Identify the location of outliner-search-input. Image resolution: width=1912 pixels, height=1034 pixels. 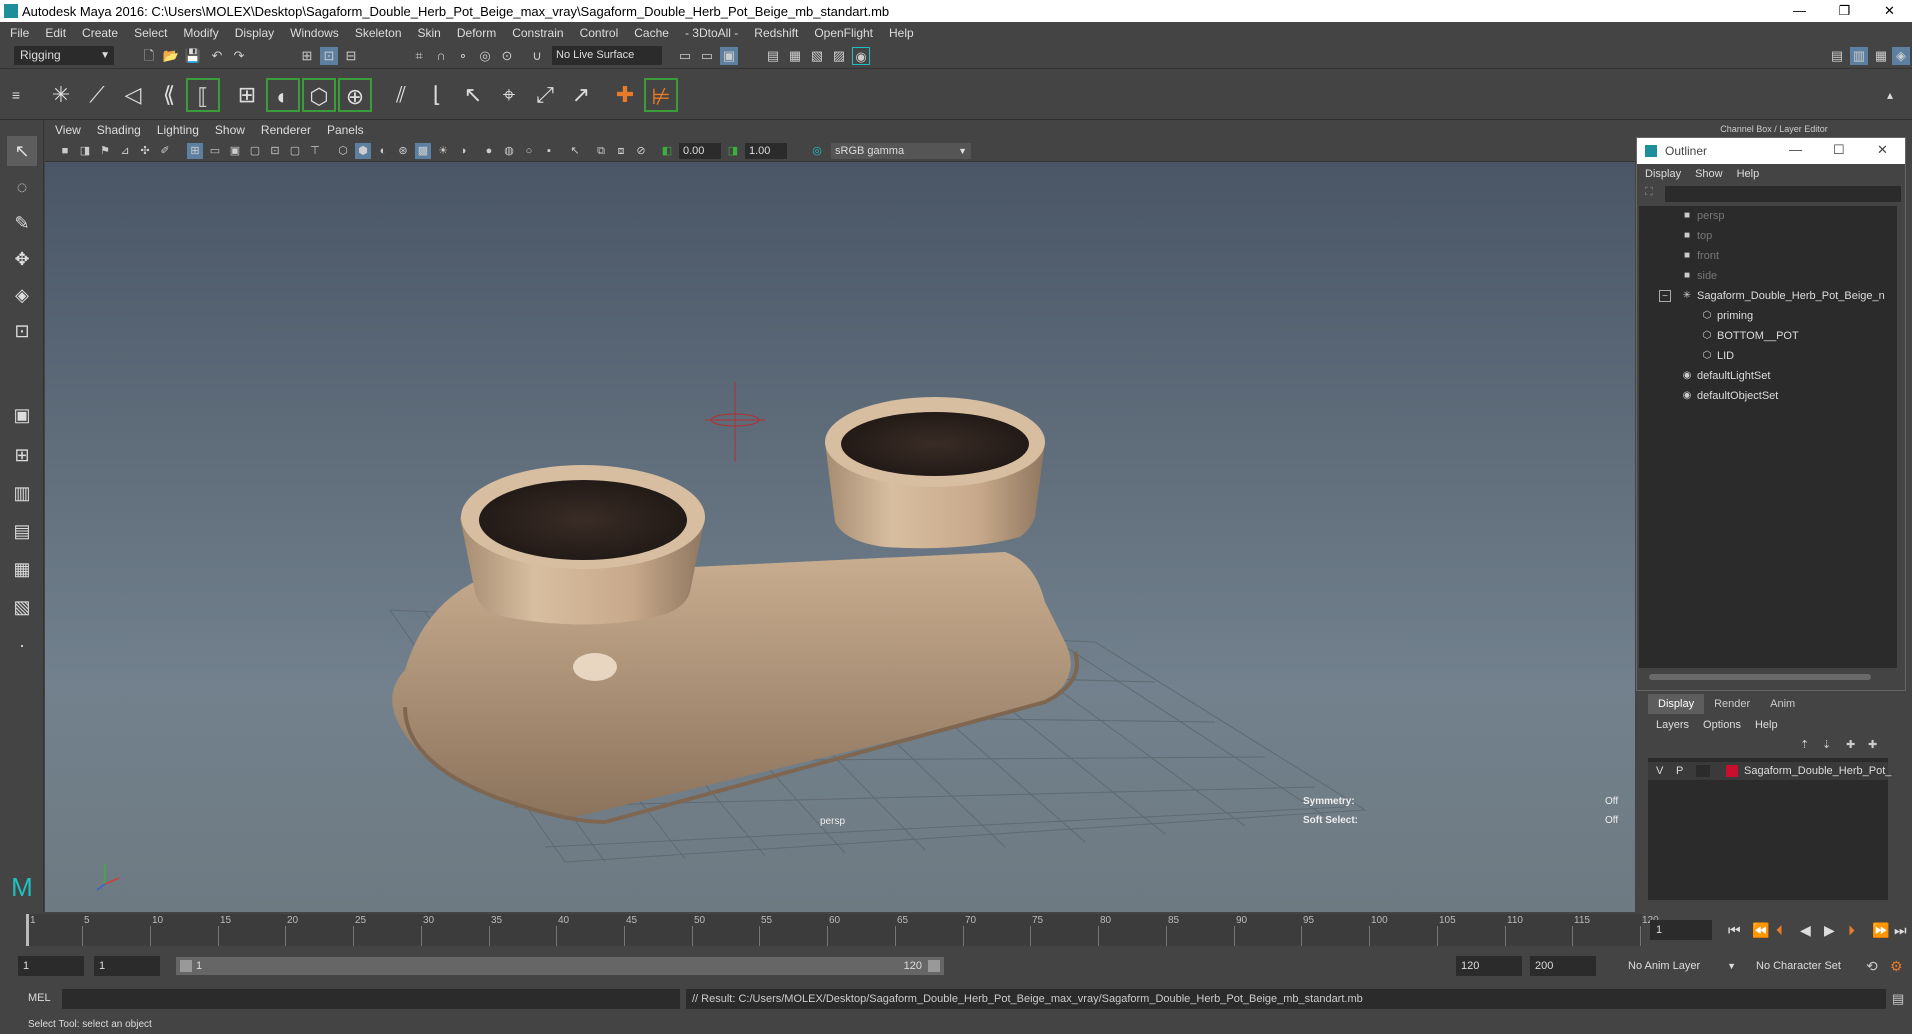
(1783, 194).